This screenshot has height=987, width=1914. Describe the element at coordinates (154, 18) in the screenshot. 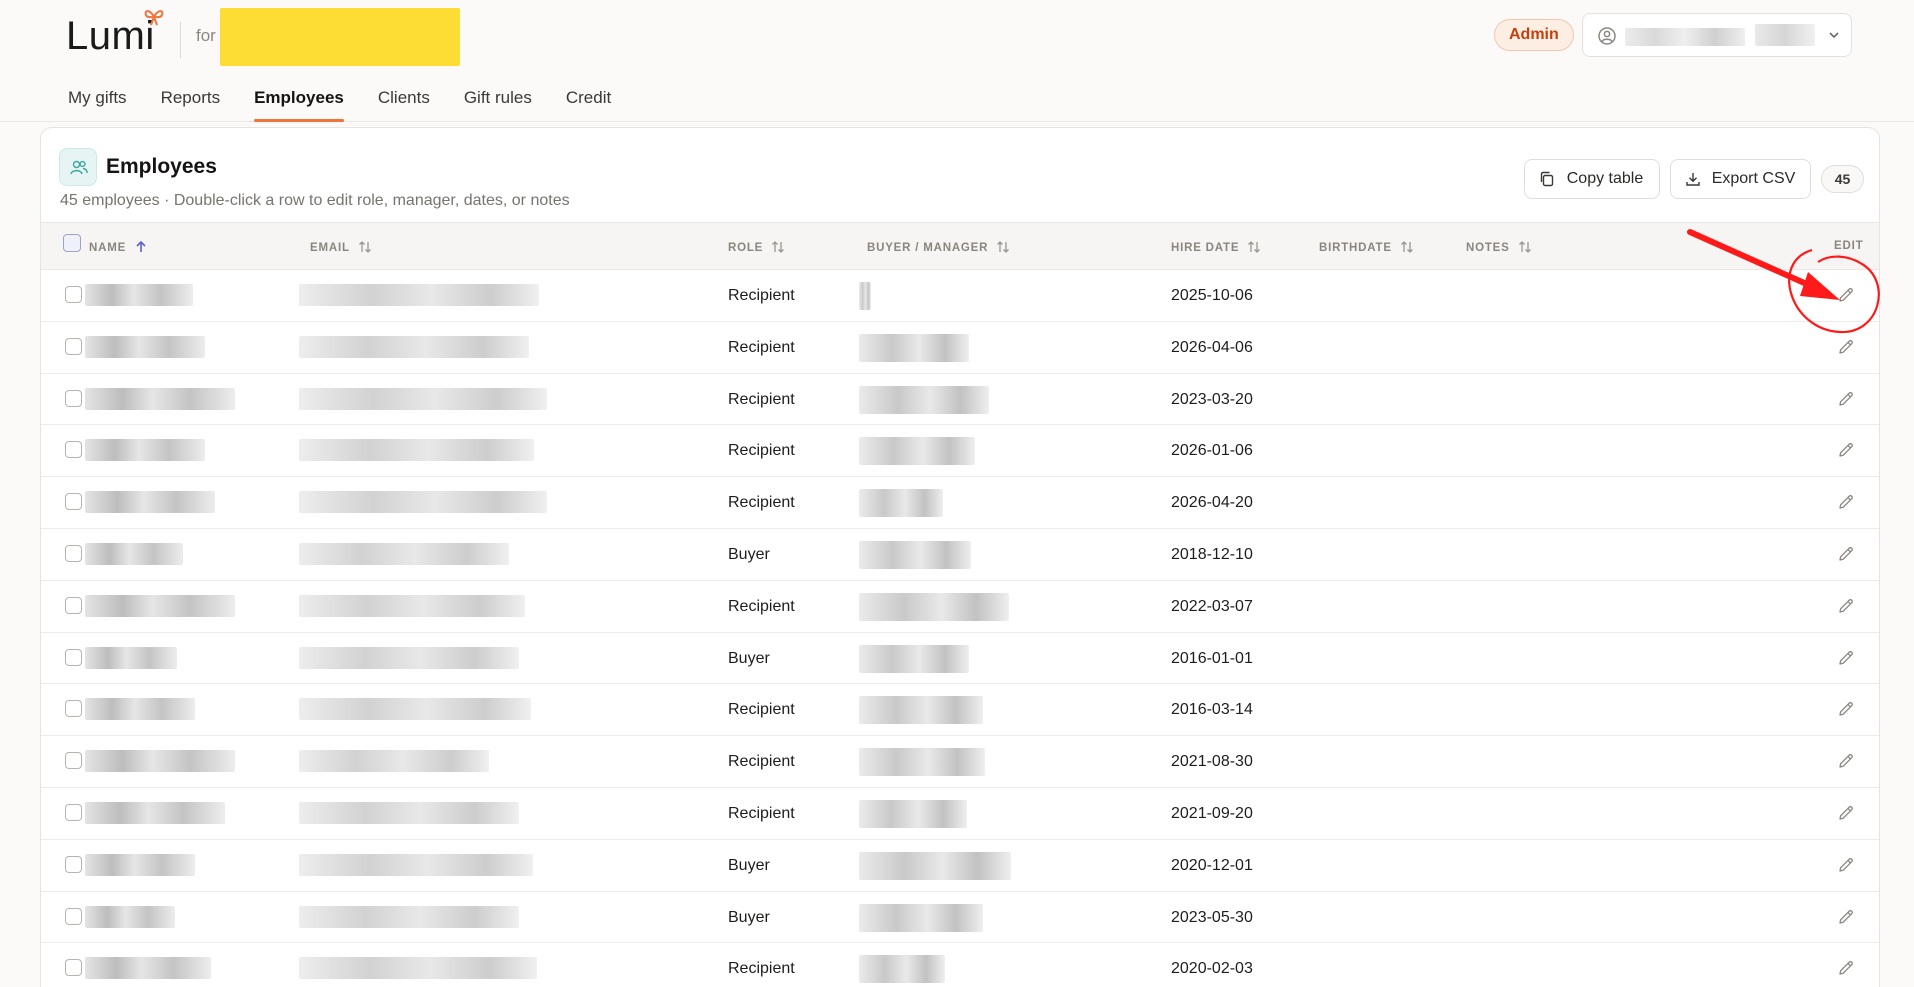

I see `gift-bow-icon` at that location.